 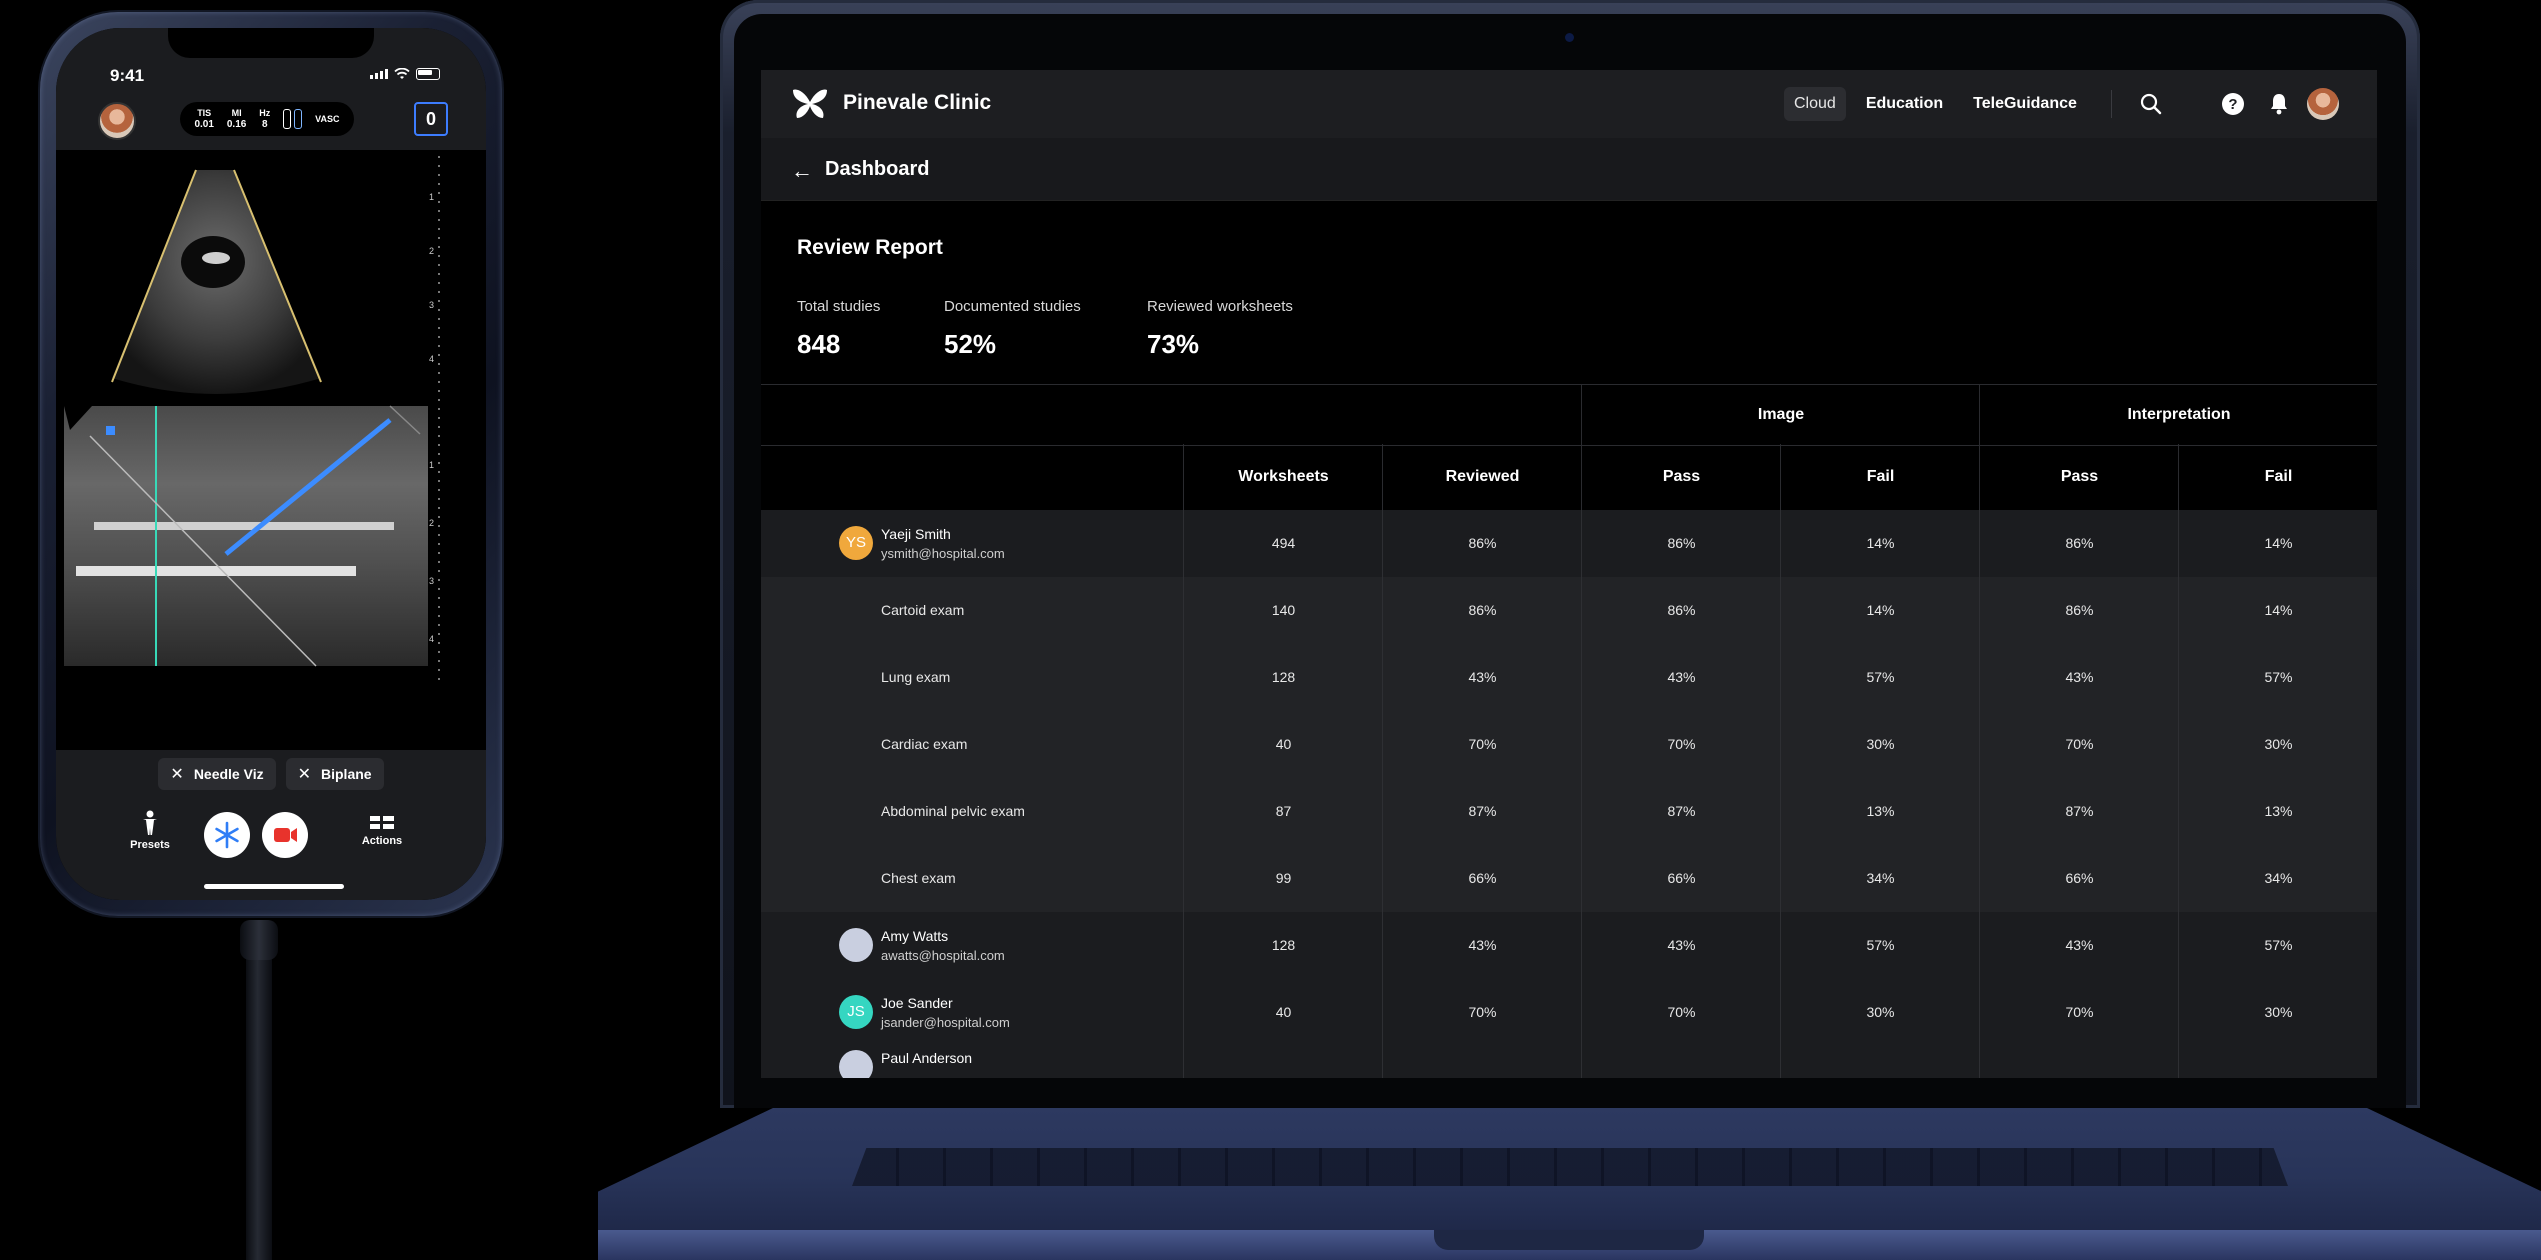 I want to click on scan-controls: ✕ Needle Viz ✕ Biplane Presets Actions, so click(x=271, y=825).